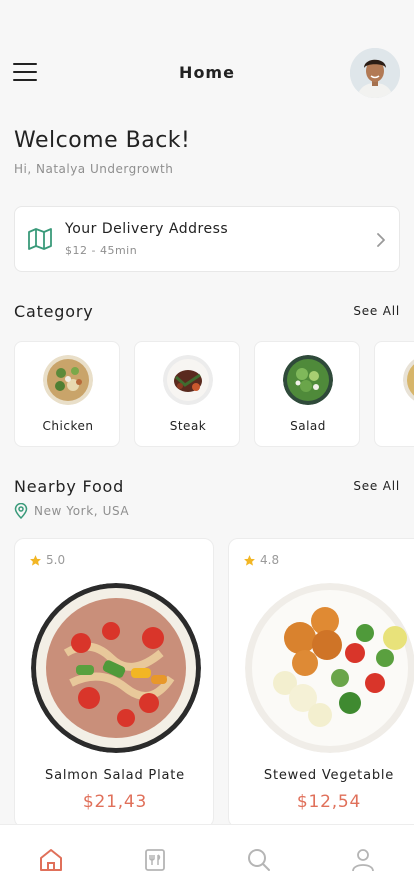 The image size is (414, 896). I want to click on nearby-see-all-link: See All, so click(376, 486).